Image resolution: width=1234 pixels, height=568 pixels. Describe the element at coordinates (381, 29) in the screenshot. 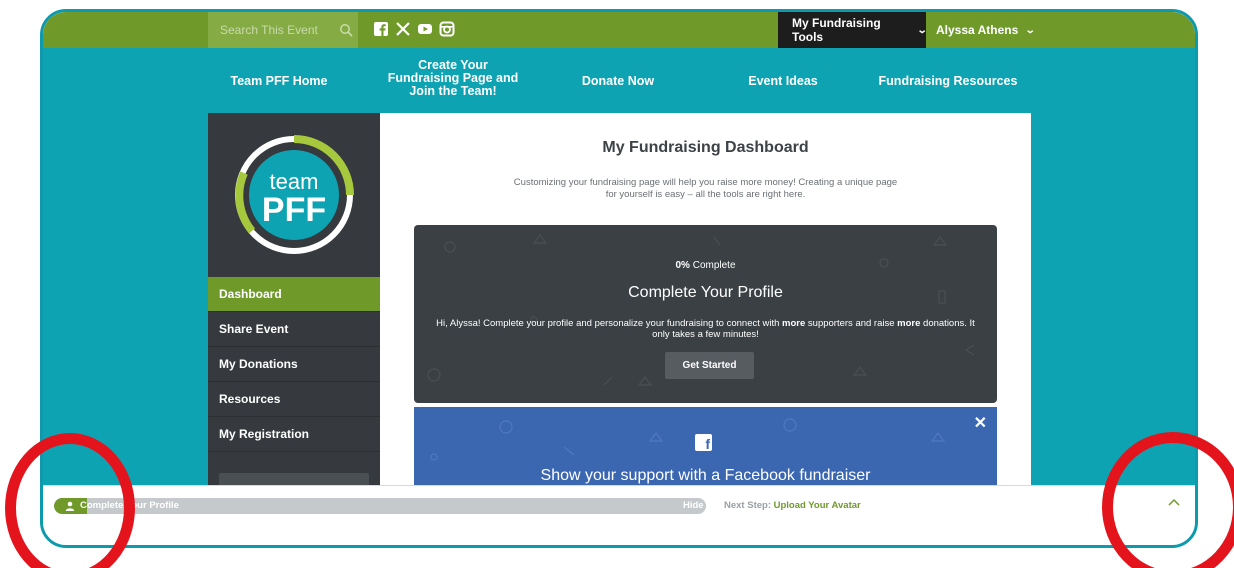

I see `facebook-icon` at that location.